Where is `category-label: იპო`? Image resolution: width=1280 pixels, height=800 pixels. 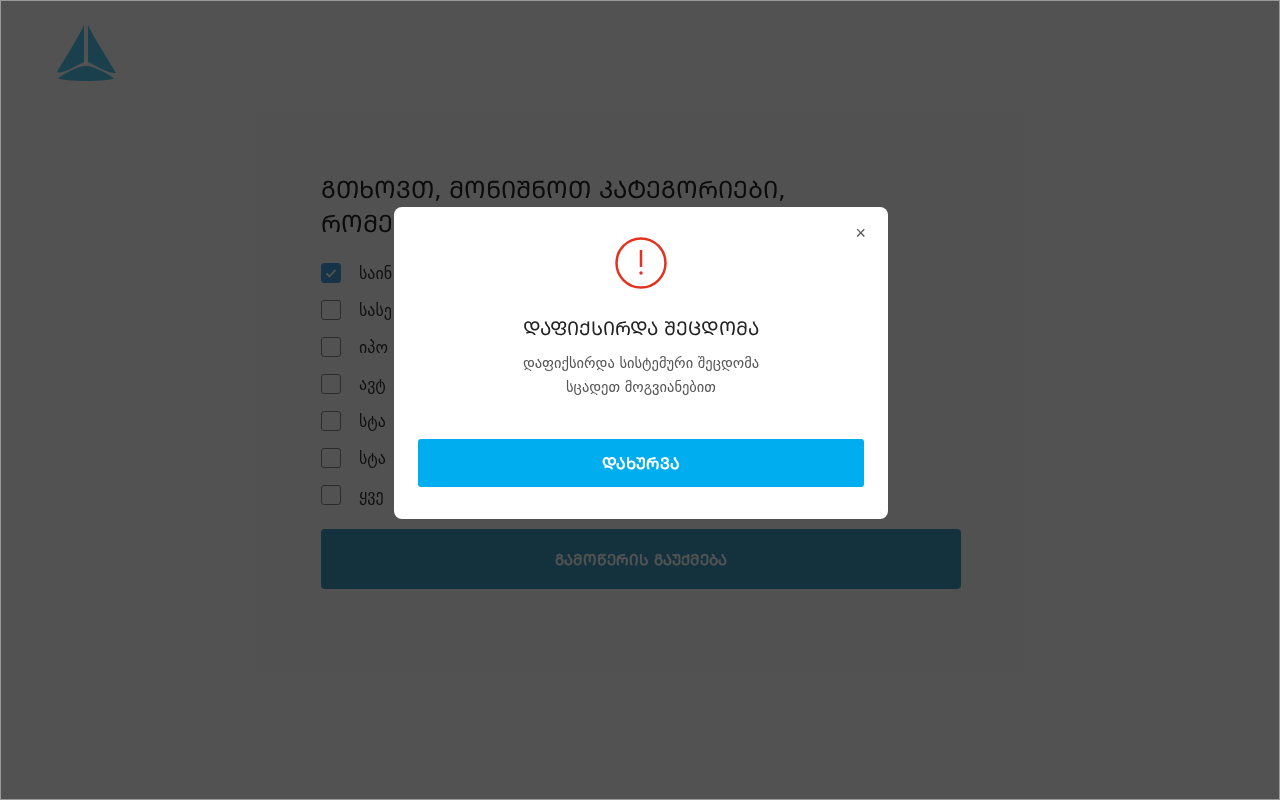 category-label: იპო is located at coordinates (373, 347).